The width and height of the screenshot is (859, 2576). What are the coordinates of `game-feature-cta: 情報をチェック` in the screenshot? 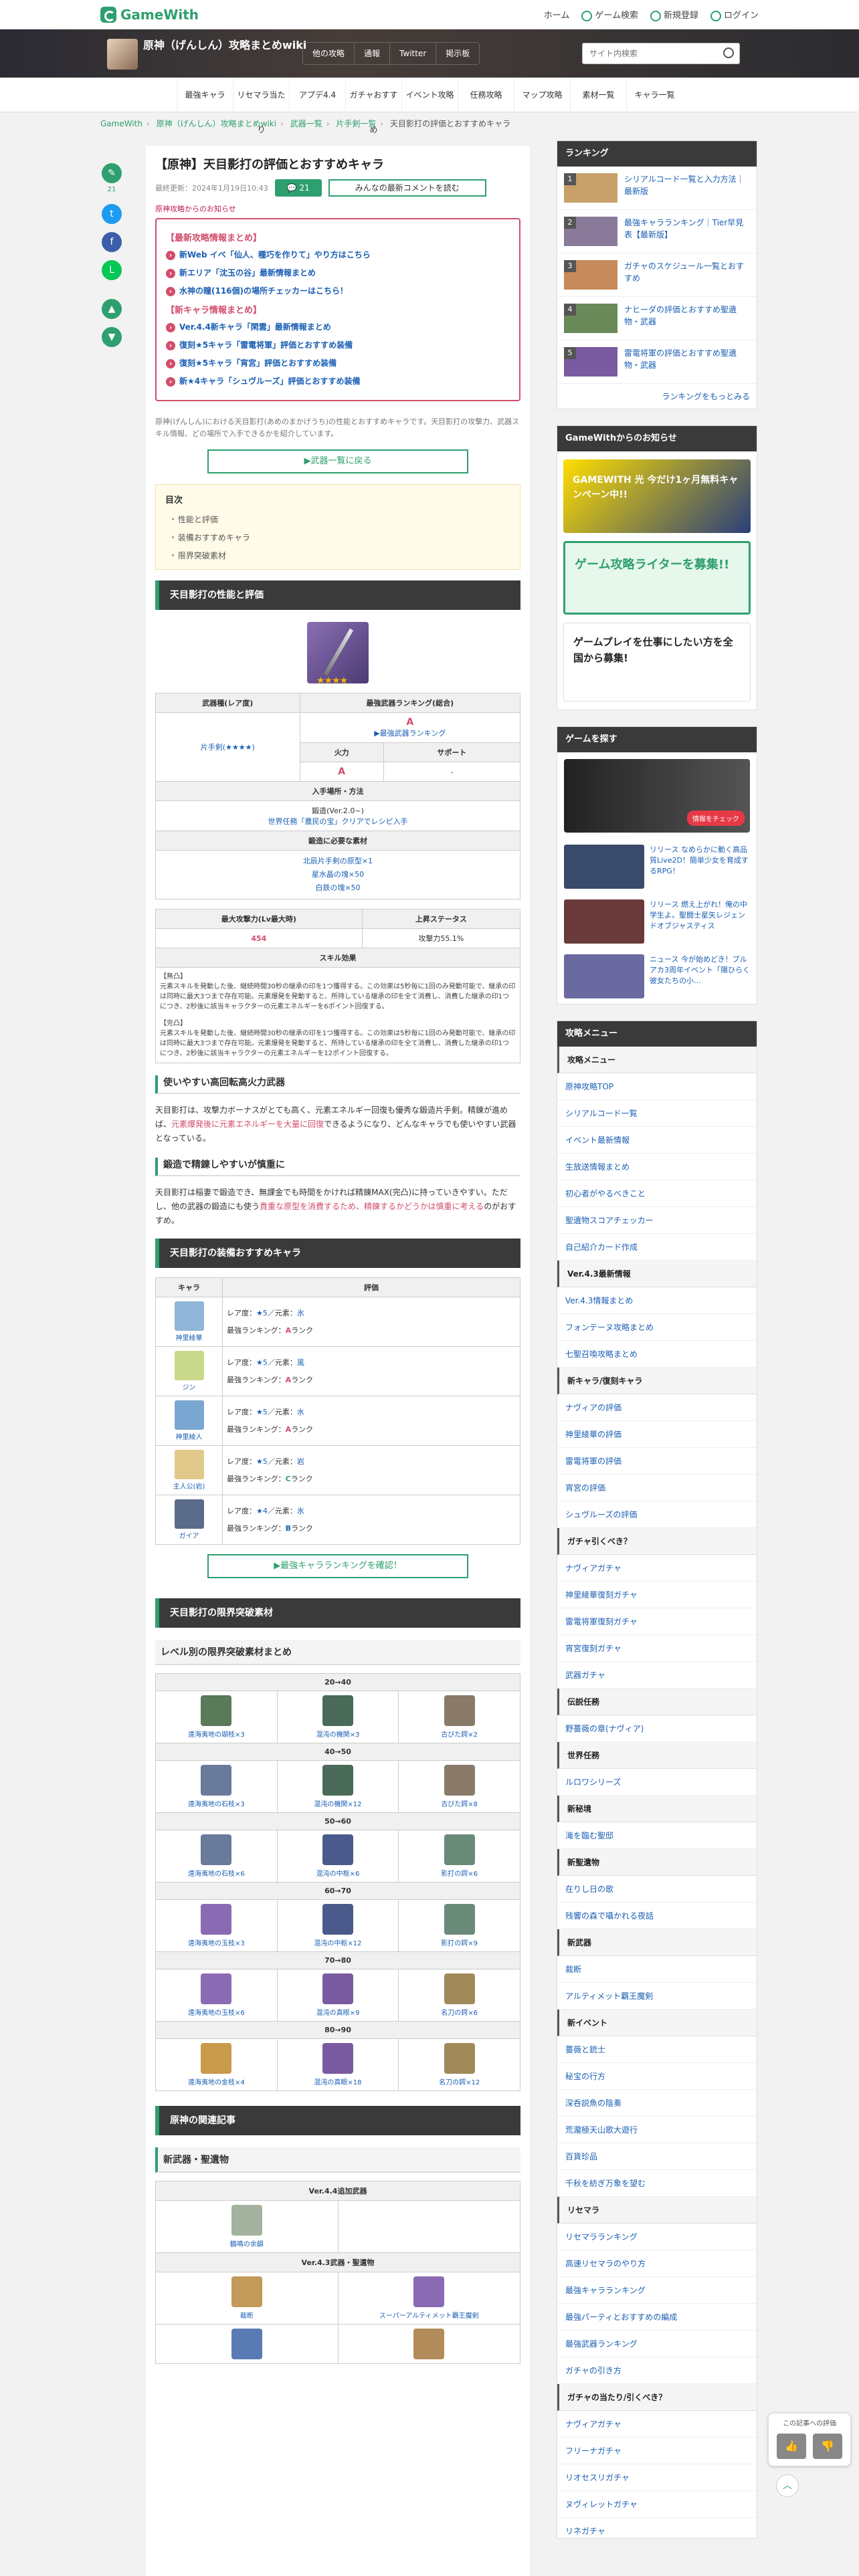 It's located at (716, 818).